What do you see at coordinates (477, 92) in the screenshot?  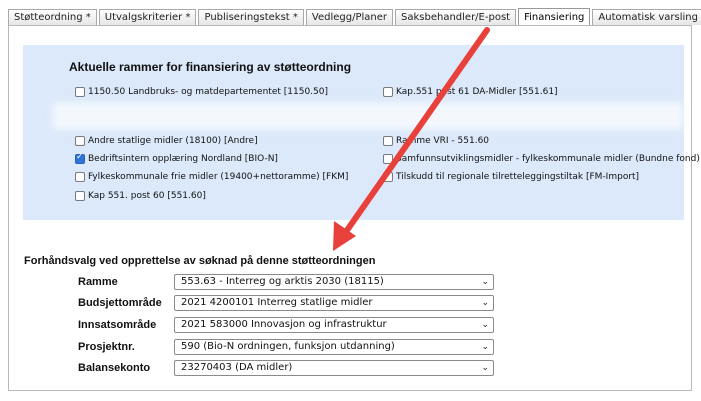 I see `checkbox-label: Kap.551 post 61 DA-Midler [551.61]` at bounding box center [477, 92].